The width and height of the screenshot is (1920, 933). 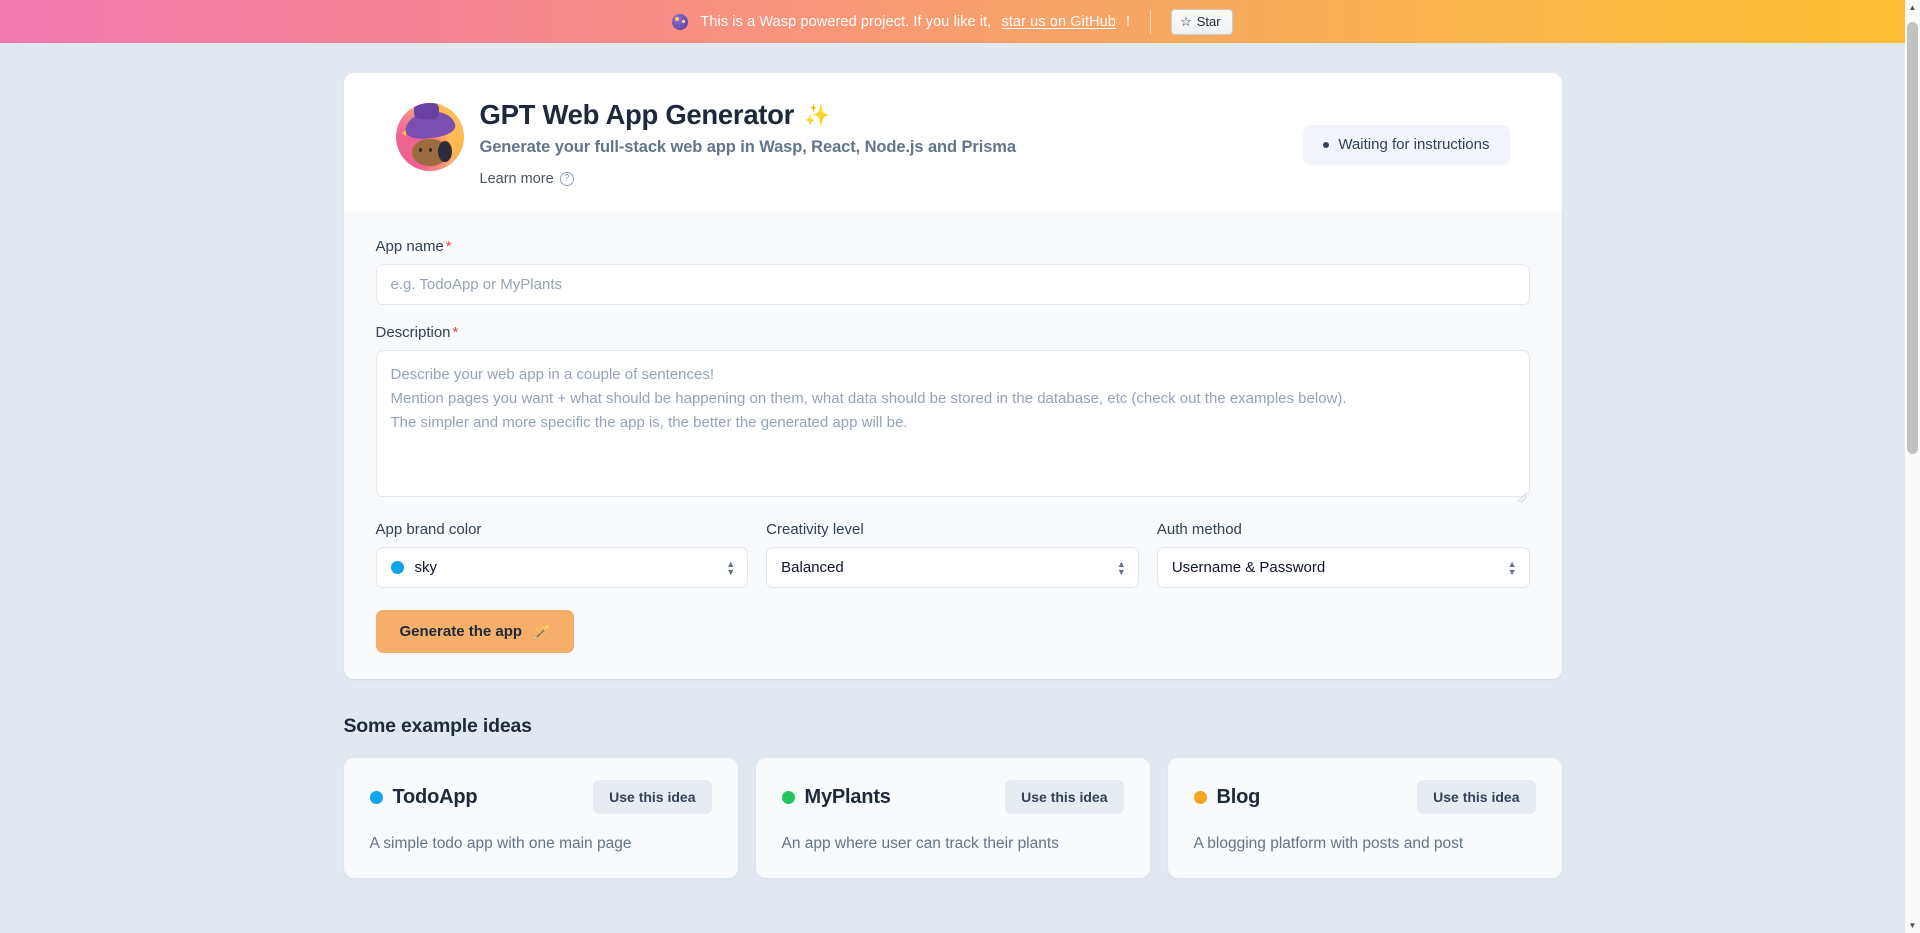 I want to click on generate-app-button: Generate the app 🪄, so click(x=475, y=631).